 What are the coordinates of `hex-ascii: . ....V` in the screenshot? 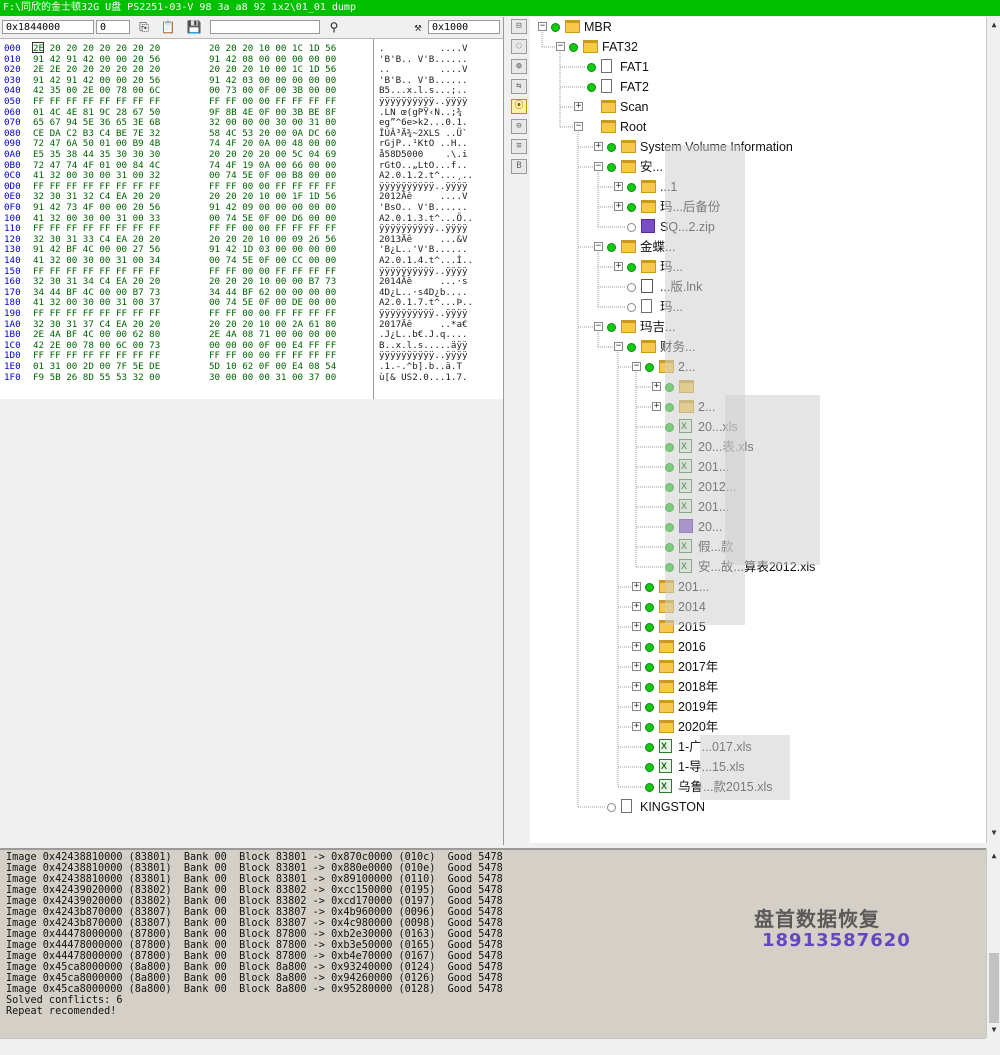 It's located at (423, 48).